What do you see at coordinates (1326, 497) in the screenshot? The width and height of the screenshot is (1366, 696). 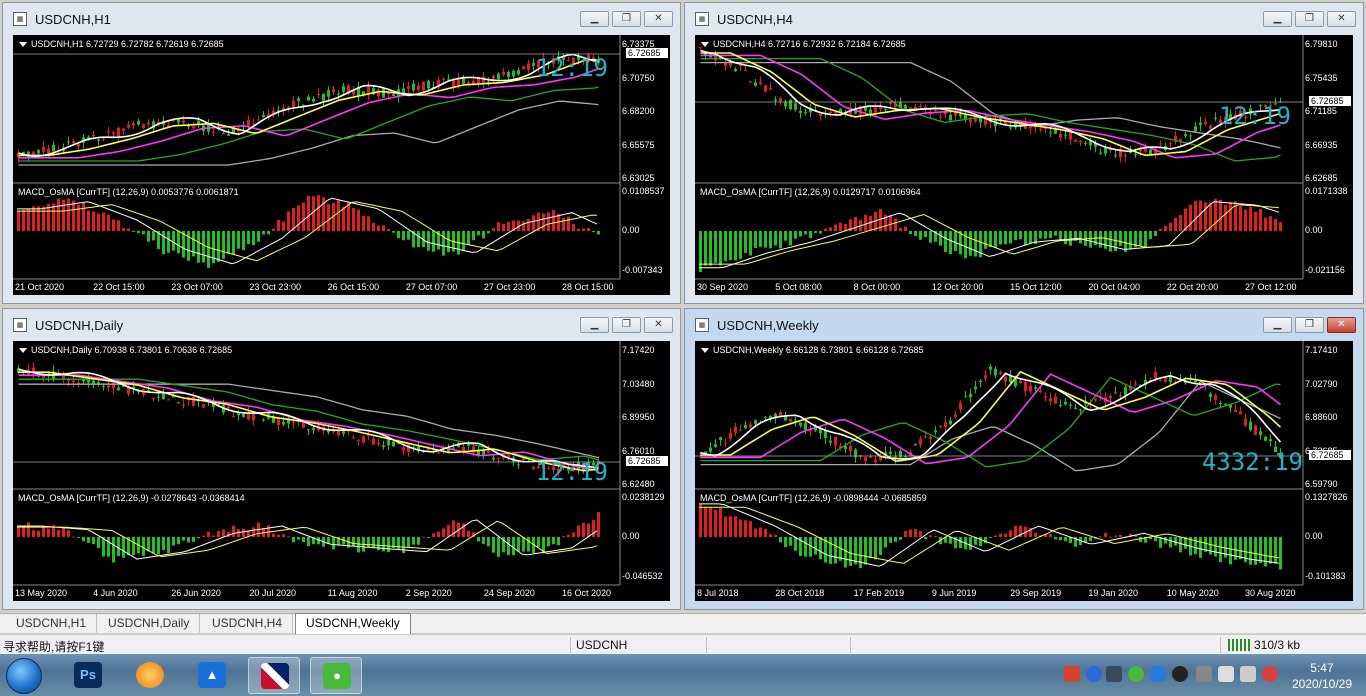 I see `macd-axis-label: 0.1327826` at bounding box center [1326, 497].